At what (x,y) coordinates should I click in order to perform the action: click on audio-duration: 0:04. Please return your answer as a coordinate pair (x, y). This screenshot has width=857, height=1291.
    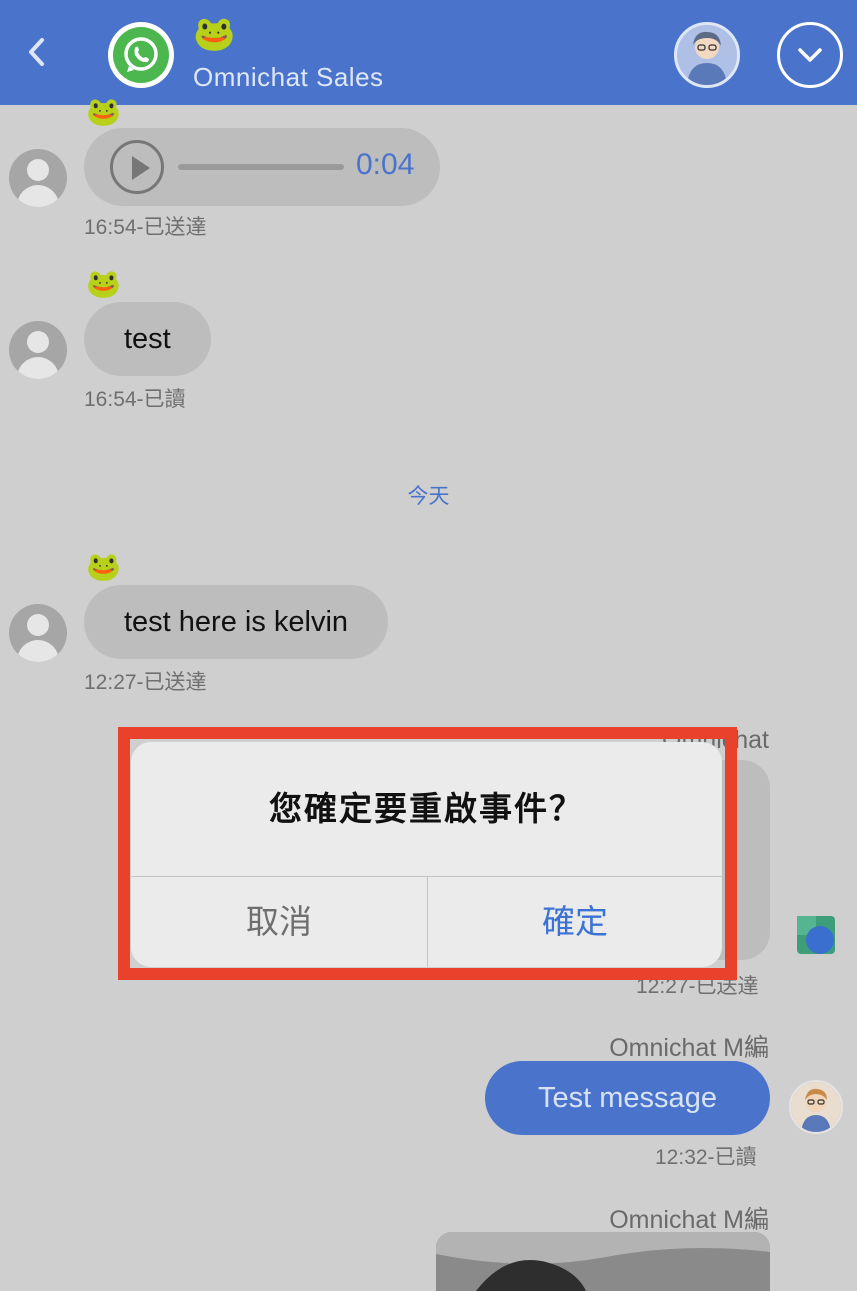
    Looking at the image, I should click on (385, 164).